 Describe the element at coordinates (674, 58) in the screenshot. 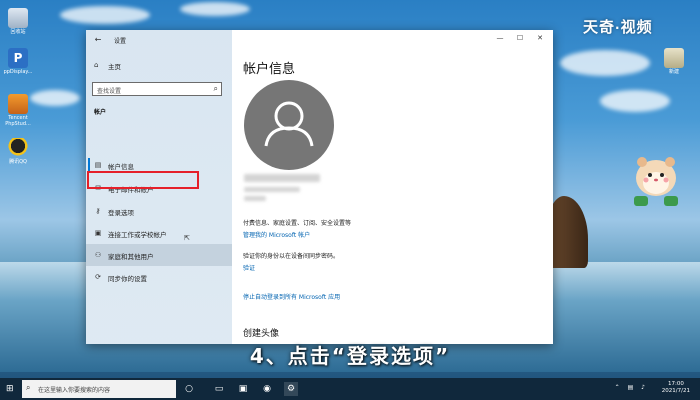

I see `document-icon` at that location.